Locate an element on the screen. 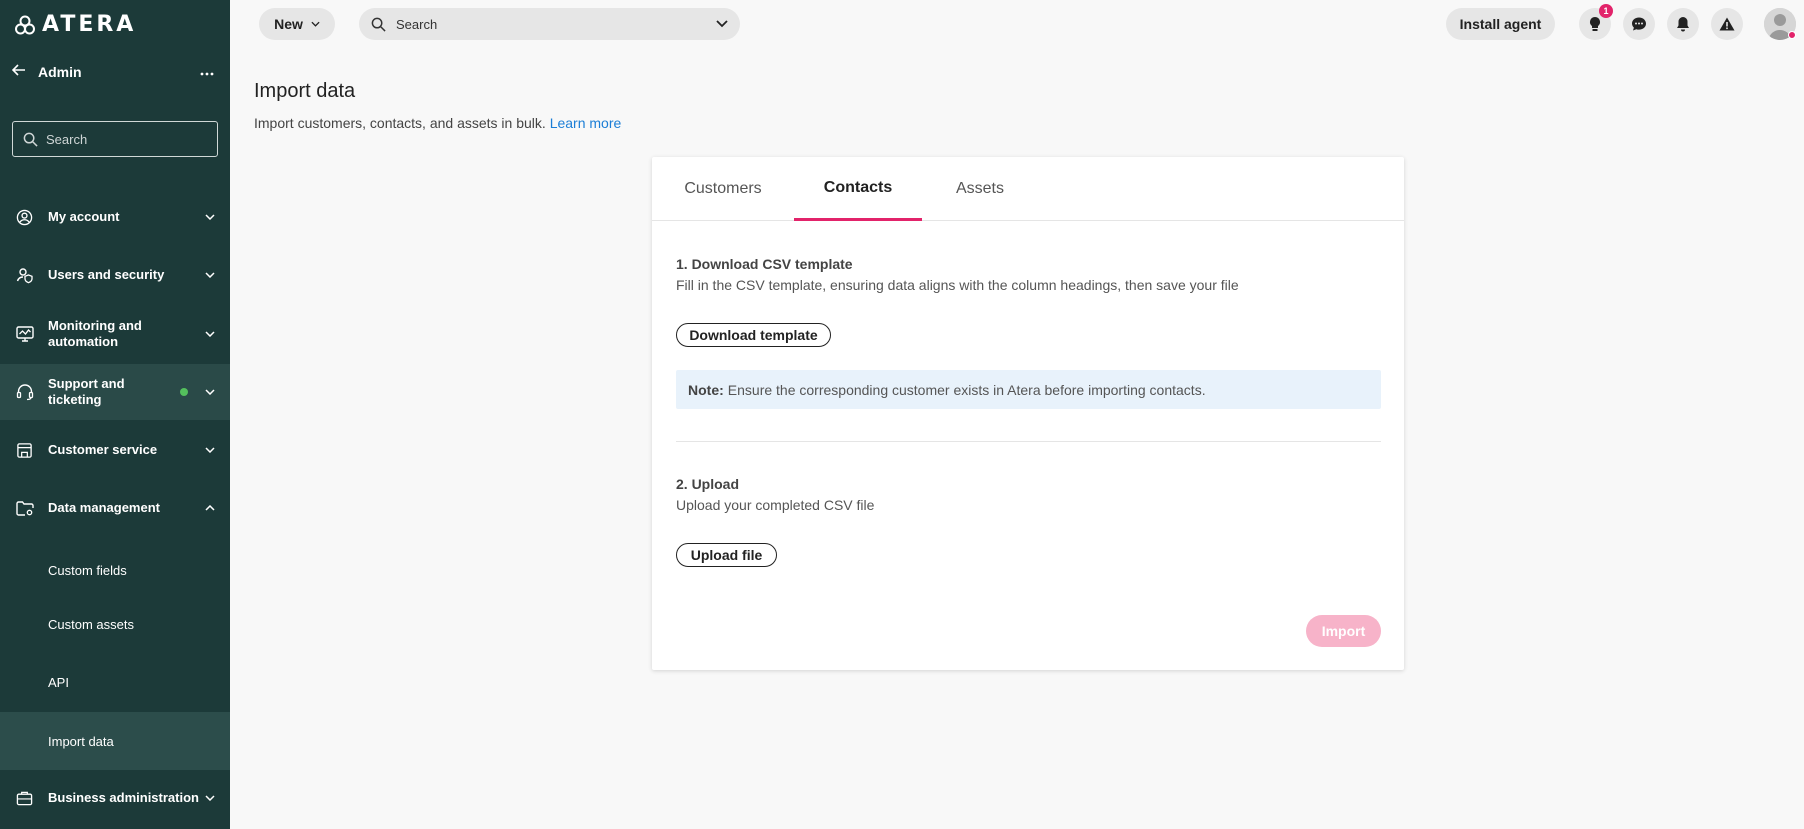 The height and width of the screenshot is (829, 1804). notifications-button is located at coordinates (1683, 24).